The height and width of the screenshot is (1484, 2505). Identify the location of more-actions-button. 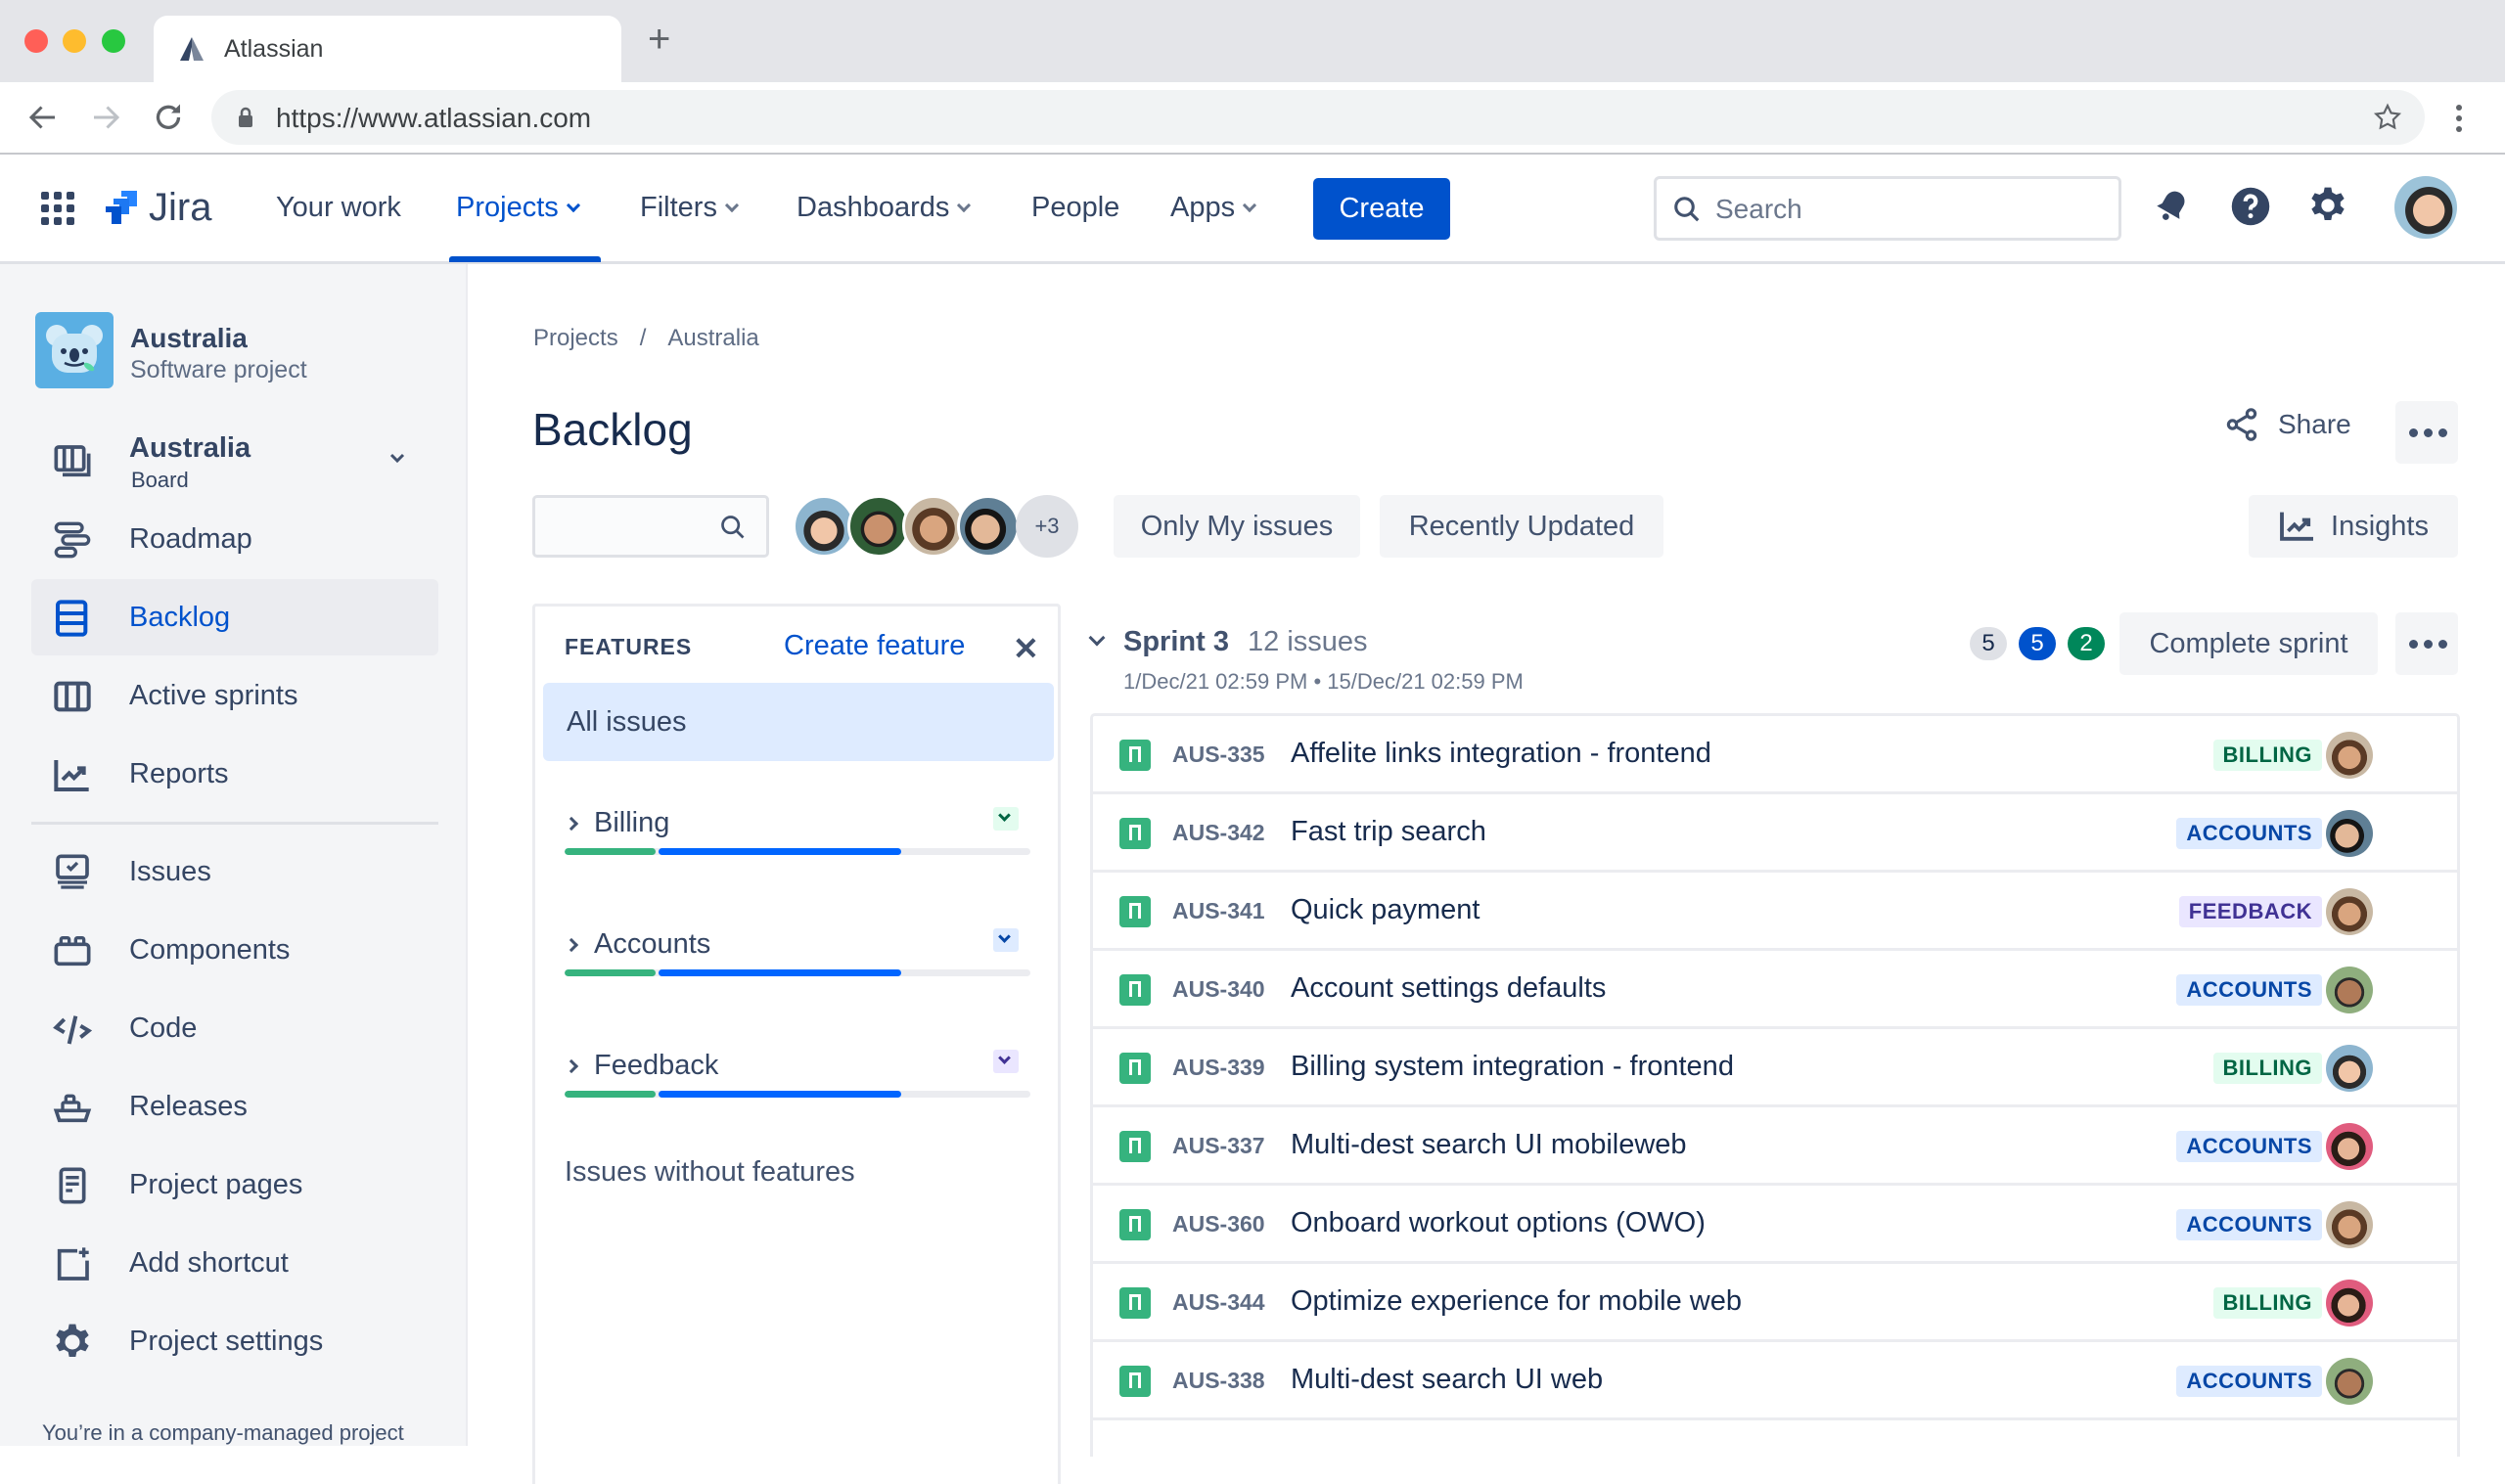
(2426, 432).